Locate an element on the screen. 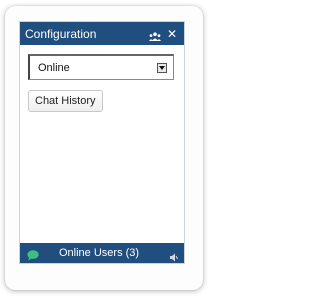 The image size is (320, 300). chat-bubble-icon is located at coordinates (33, 254).